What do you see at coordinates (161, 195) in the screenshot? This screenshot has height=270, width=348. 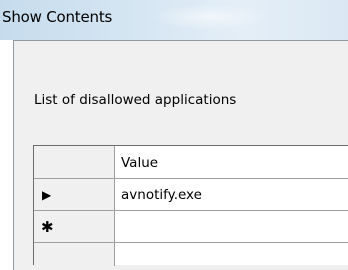 I see `value-cell: avnotify.exe` at bounding box center [161, 195].